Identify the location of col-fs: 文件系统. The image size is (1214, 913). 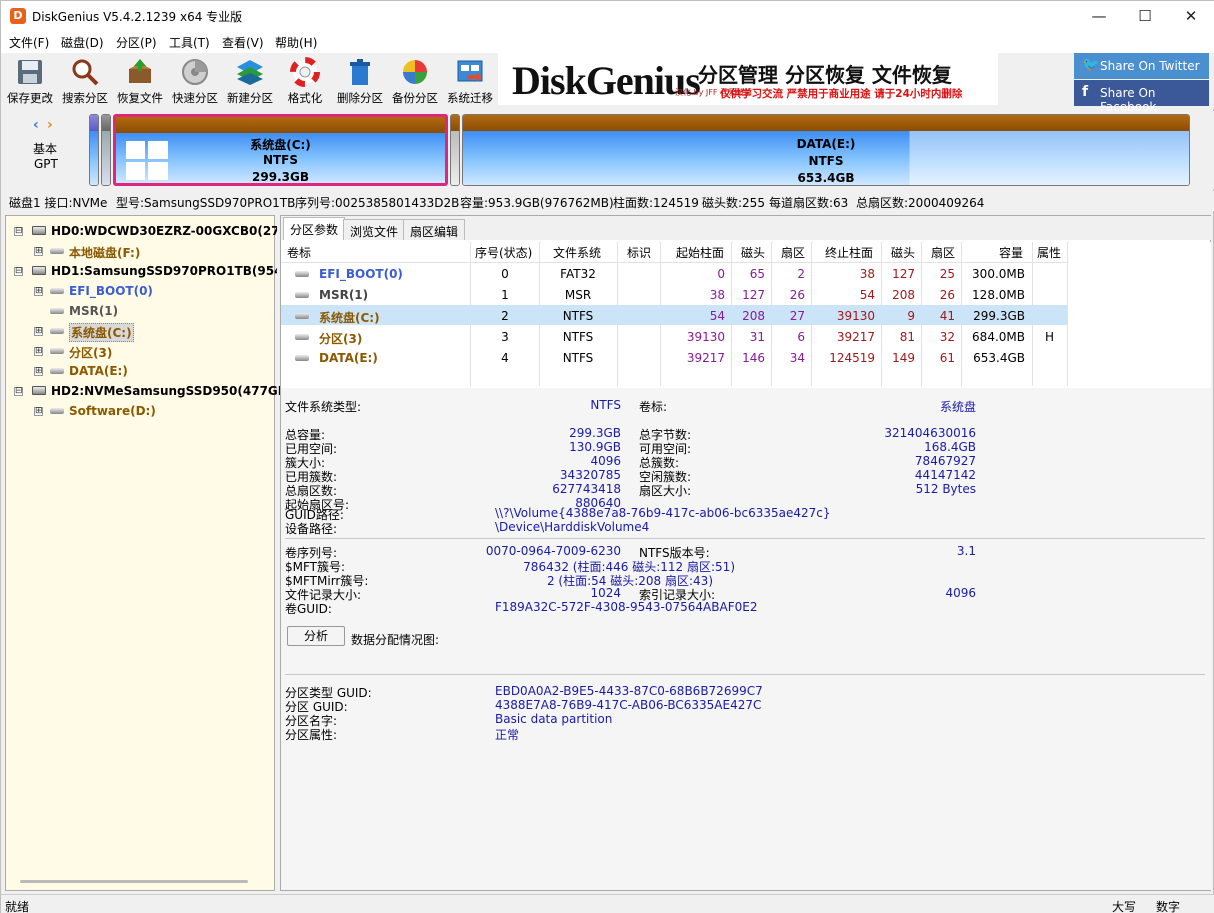
(577, 252).